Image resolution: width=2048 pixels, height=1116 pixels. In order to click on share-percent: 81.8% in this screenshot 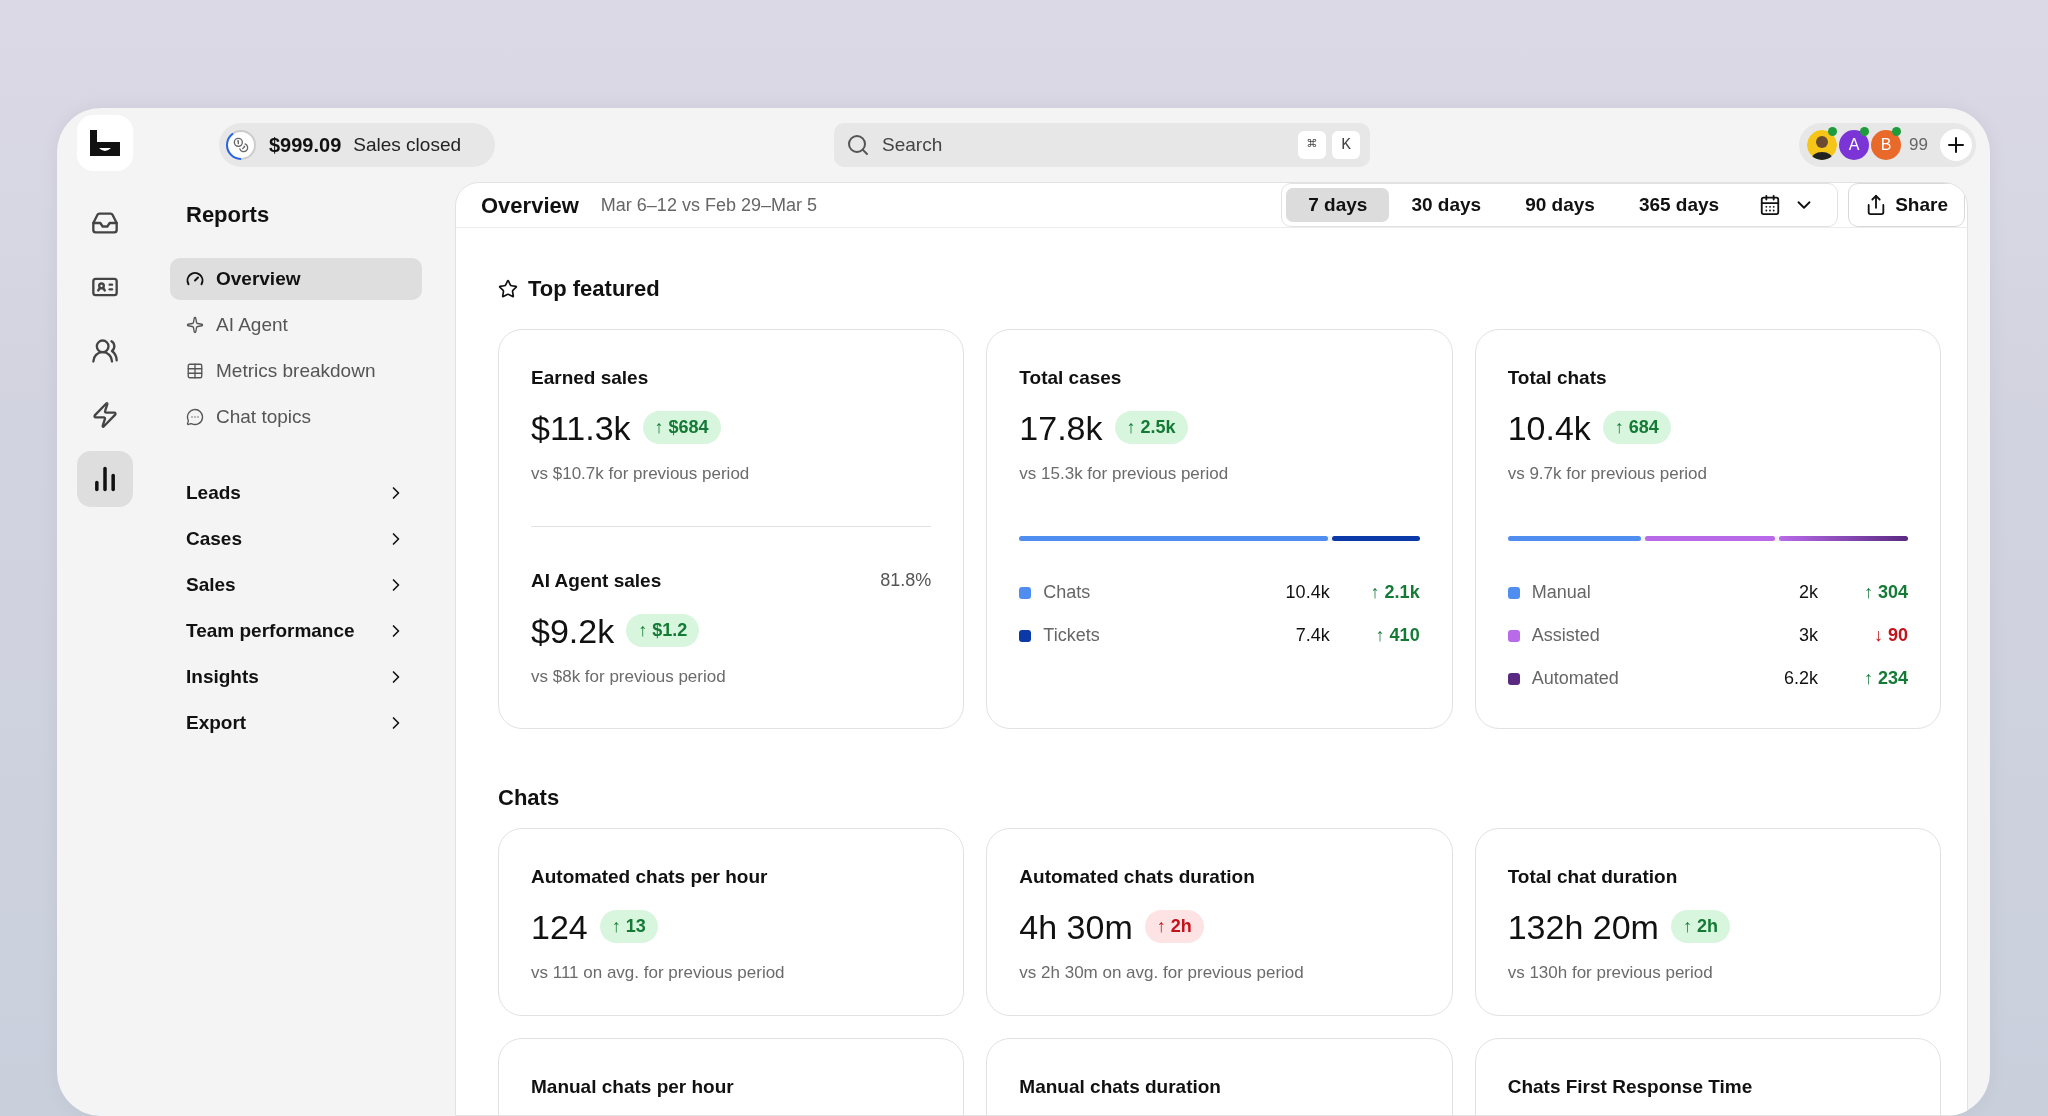, I will do `click(906, 580)`.